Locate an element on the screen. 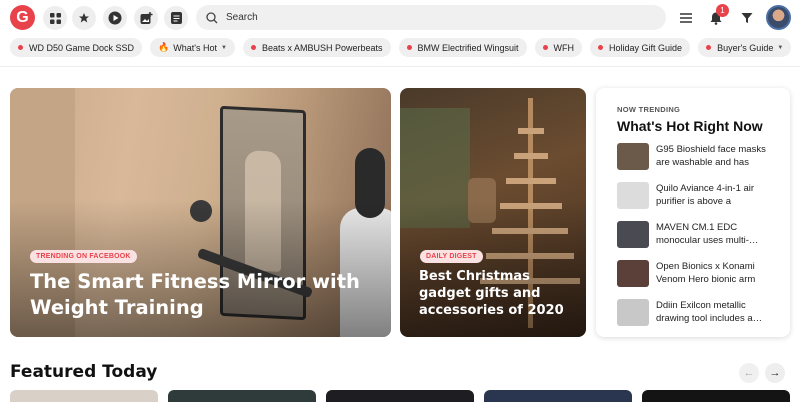 This screenshot has width=800, height=402. trending-title: What's Hot Right Now is located at coordinates (690, 126).